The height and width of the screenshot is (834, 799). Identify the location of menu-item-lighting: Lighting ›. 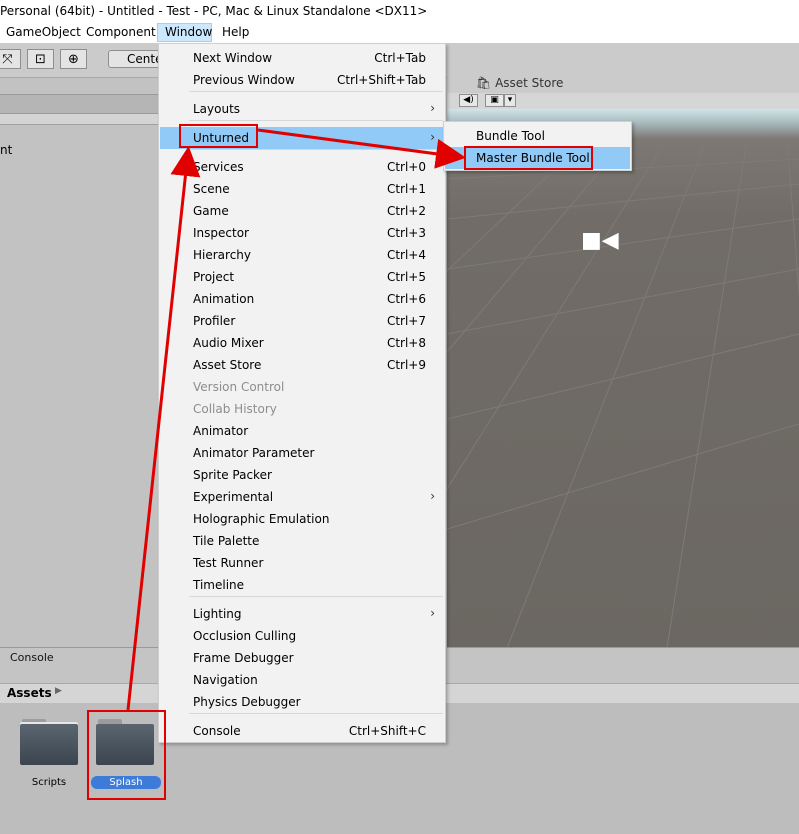
(302, 614).